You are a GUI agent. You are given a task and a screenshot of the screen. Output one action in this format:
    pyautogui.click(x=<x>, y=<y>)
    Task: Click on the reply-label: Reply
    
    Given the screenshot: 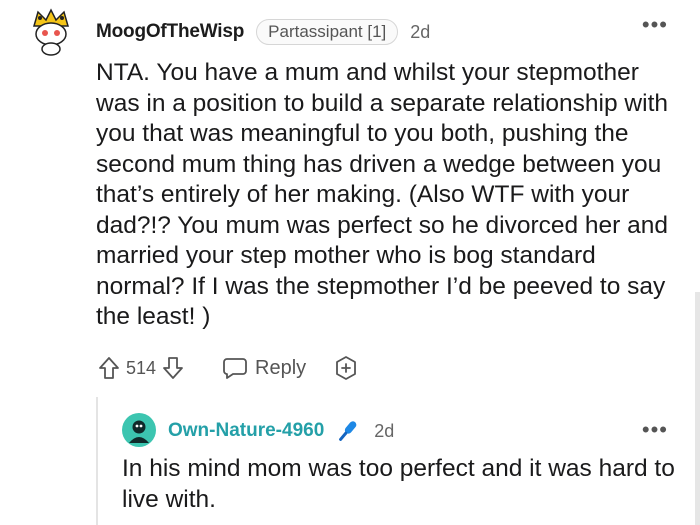 What is the action you would take?
    pyautogui.click(x=281, y=367)
    